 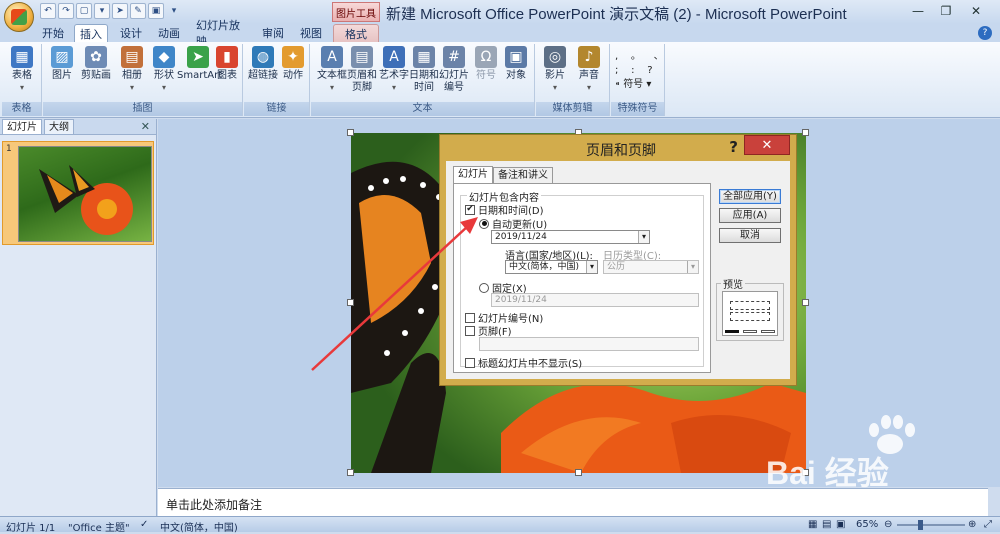 What do you see at coordinates (144, 524) in the screenshot?
I see `spellcheck-icon: ✓` at bounding box center [144, 524].